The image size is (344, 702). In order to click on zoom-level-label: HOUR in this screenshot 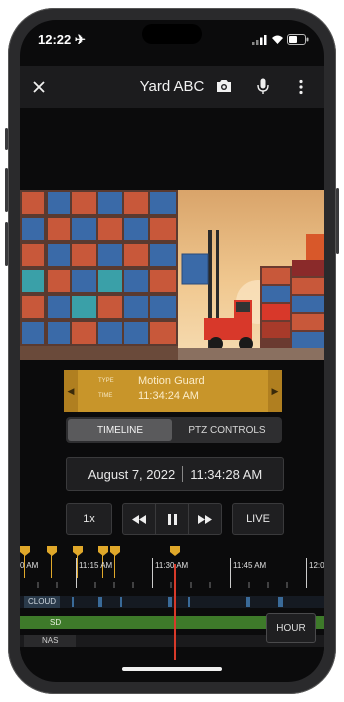, I will do `click(291, 628)`.